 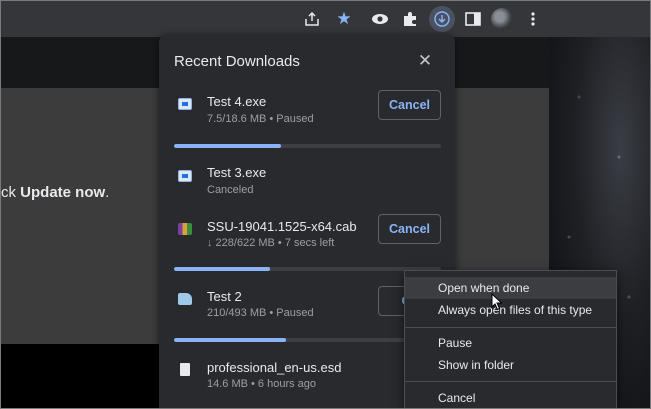 I want to click on menu-item-cancel: Cancel, so click(x=510, y=397).